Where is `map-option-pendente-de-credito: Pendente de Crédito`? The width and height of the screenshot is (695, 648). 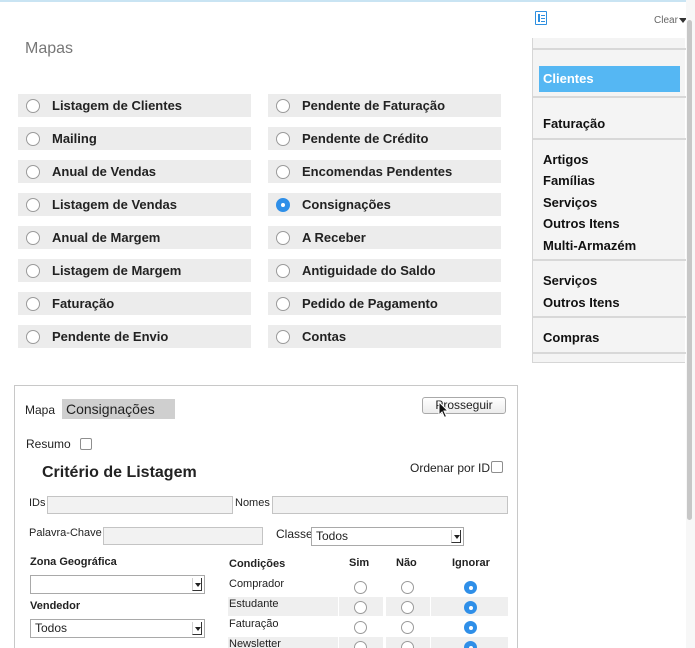 map-option-pendente-de-credito: Pendente de Crédito is located at coordinates (384, 138).